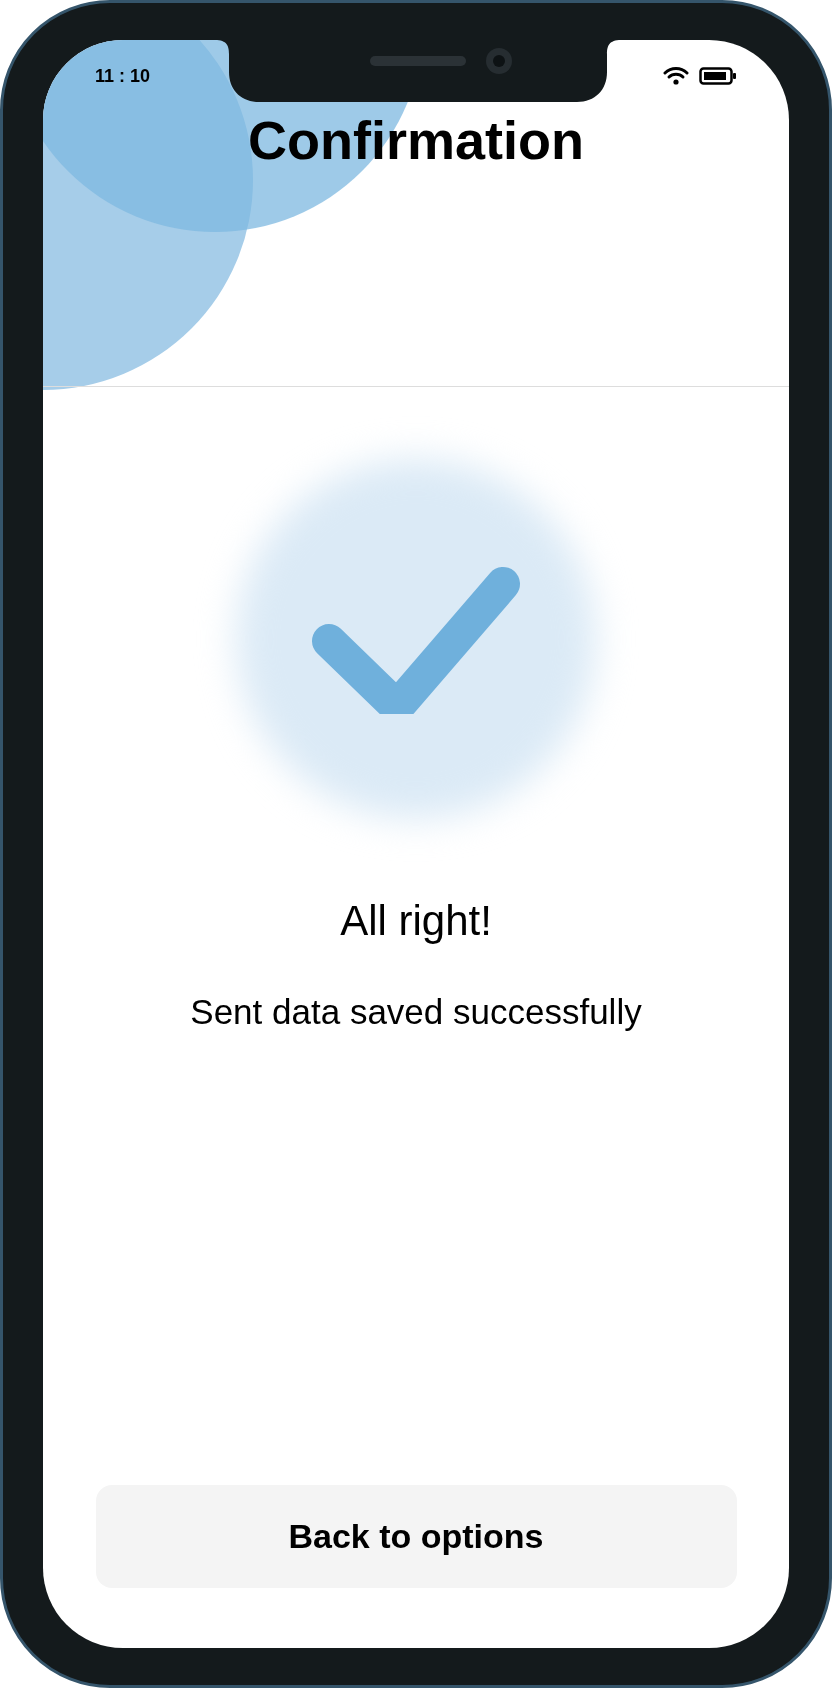  I want to click on page-title: Confirmation, so click(416, 140).